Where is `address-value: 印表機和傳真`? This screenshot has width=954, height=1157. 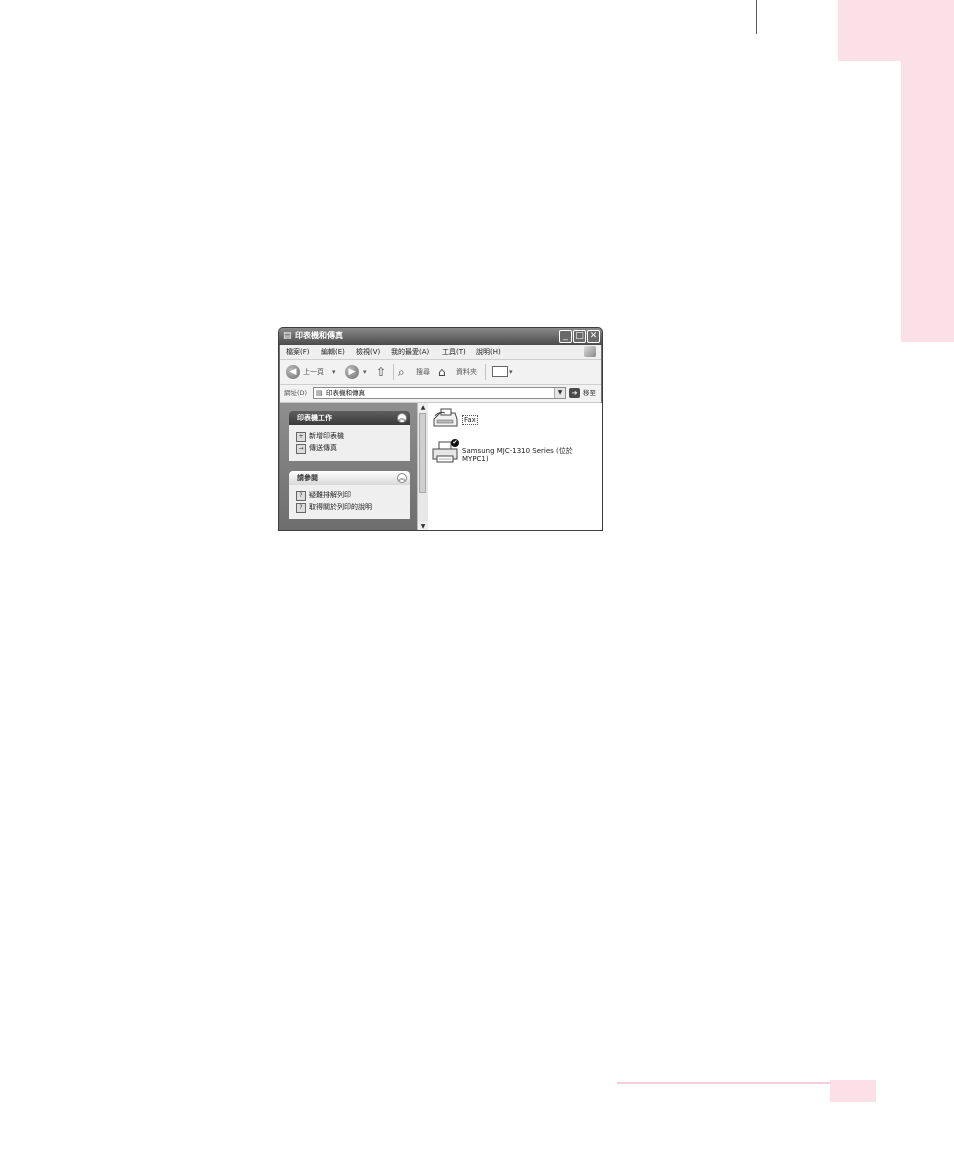
address-value: 印表機和傳真 is located at coordinates (345, 393).